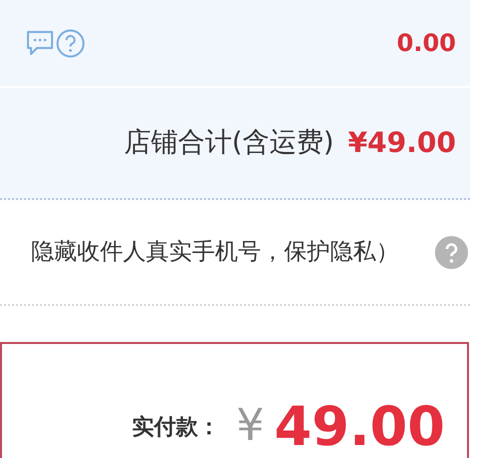  Describe the element at coordinates (176, 428) in the screenshot. I see `payment-label: 实付款：` at that location.